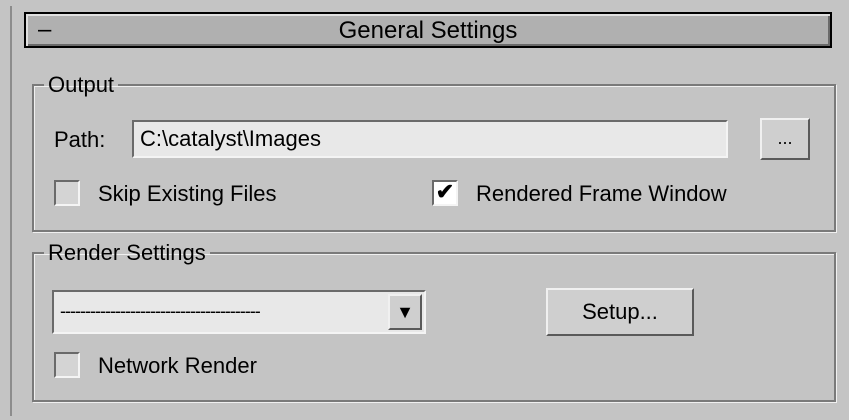 The width and height of the screenshot is (849, 420). What do you see at coordinates (80, 139) in the screenshot?
I see `path-label: Path:` at bounding box center [80, 139].